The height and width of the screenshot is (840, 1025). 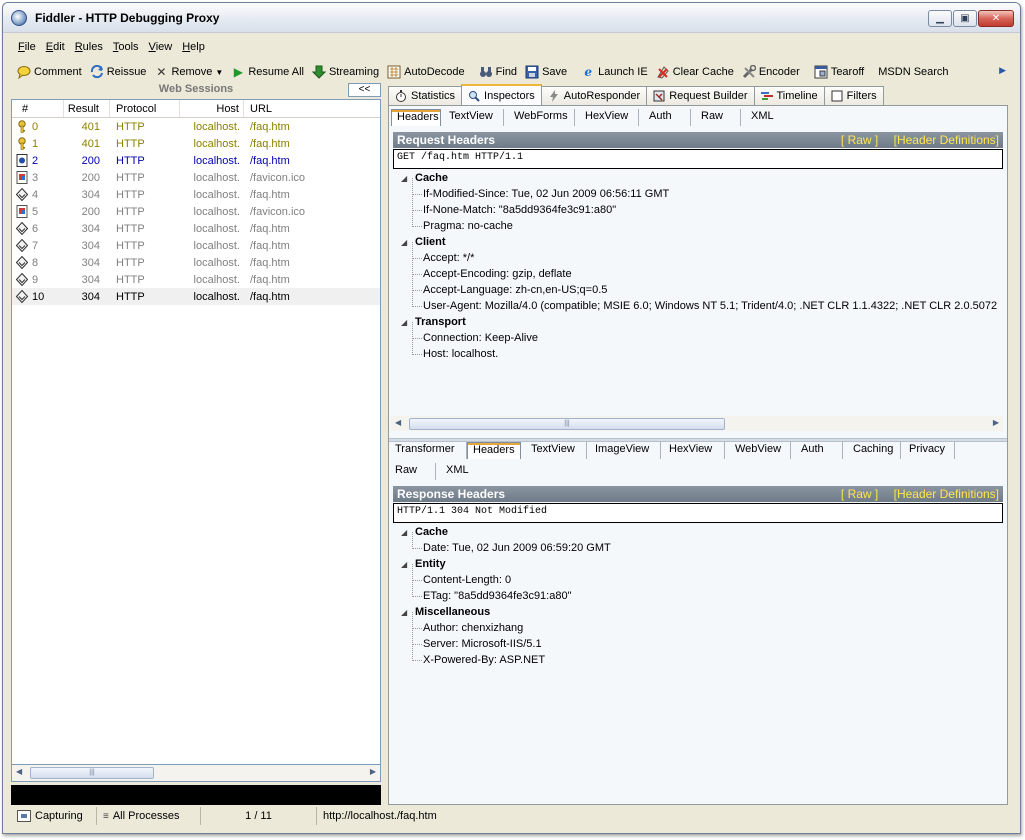 I want to click on session-row: 6 304 HTTP localhost. /faq.htm, so click(x=196, y=228).